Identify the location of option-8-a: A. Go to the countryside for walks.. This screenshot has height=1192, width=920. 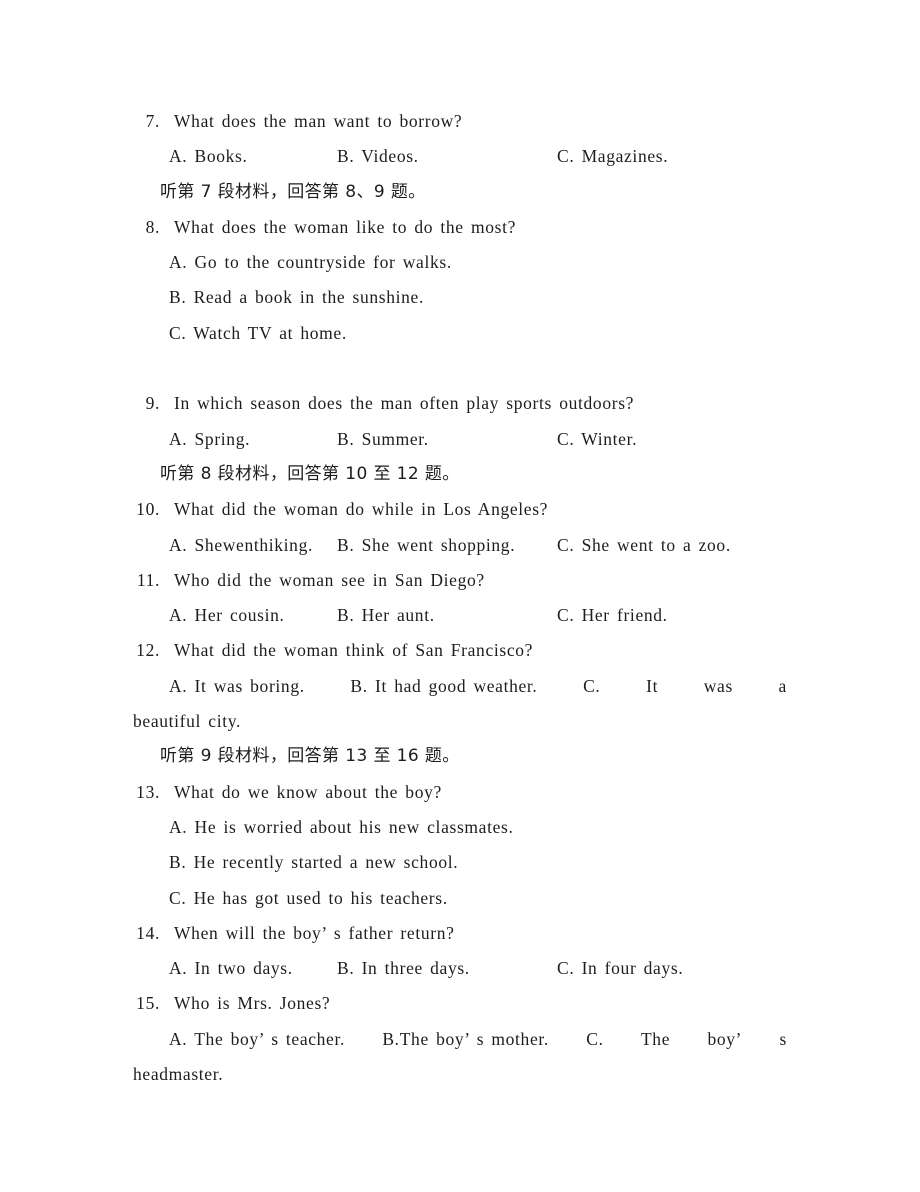
(460, 262).